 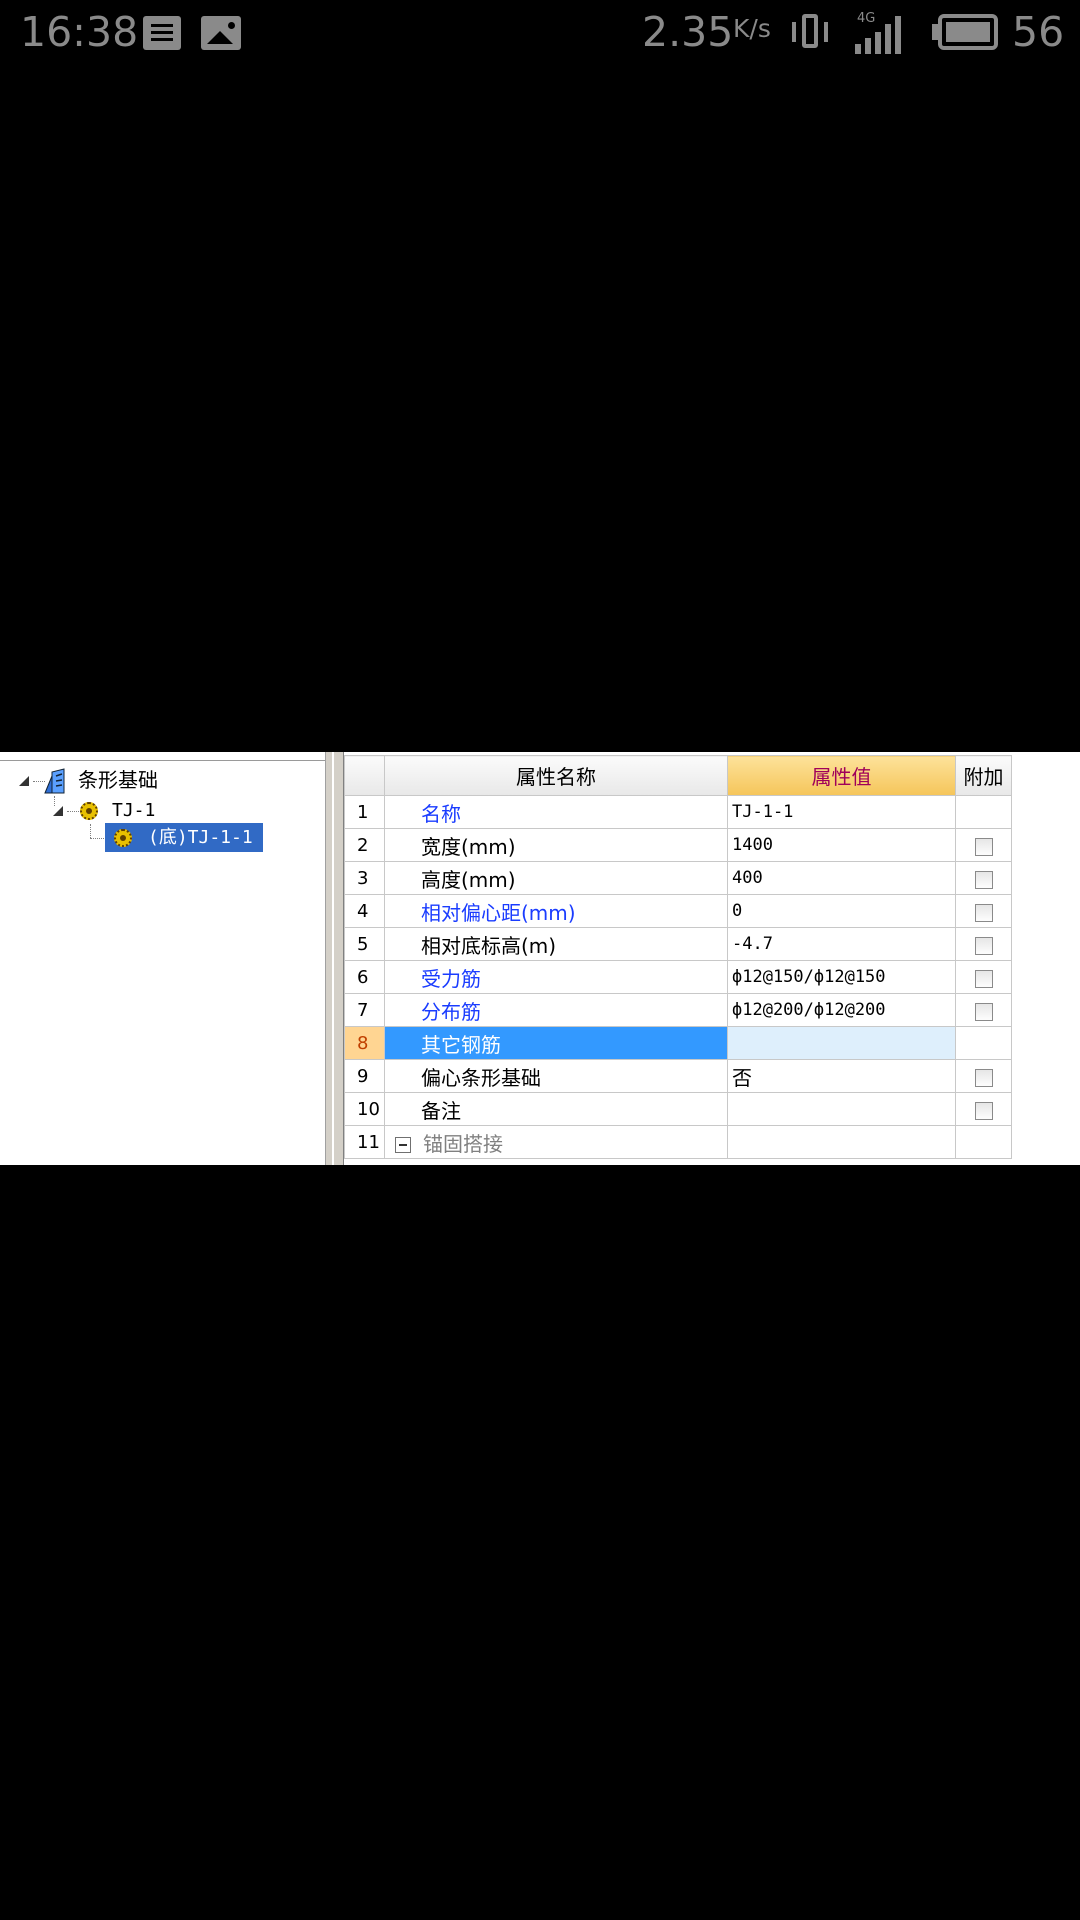 I want to click on table-row: 5 相对底标高(m) -4.7, so click(x=678, y=944).